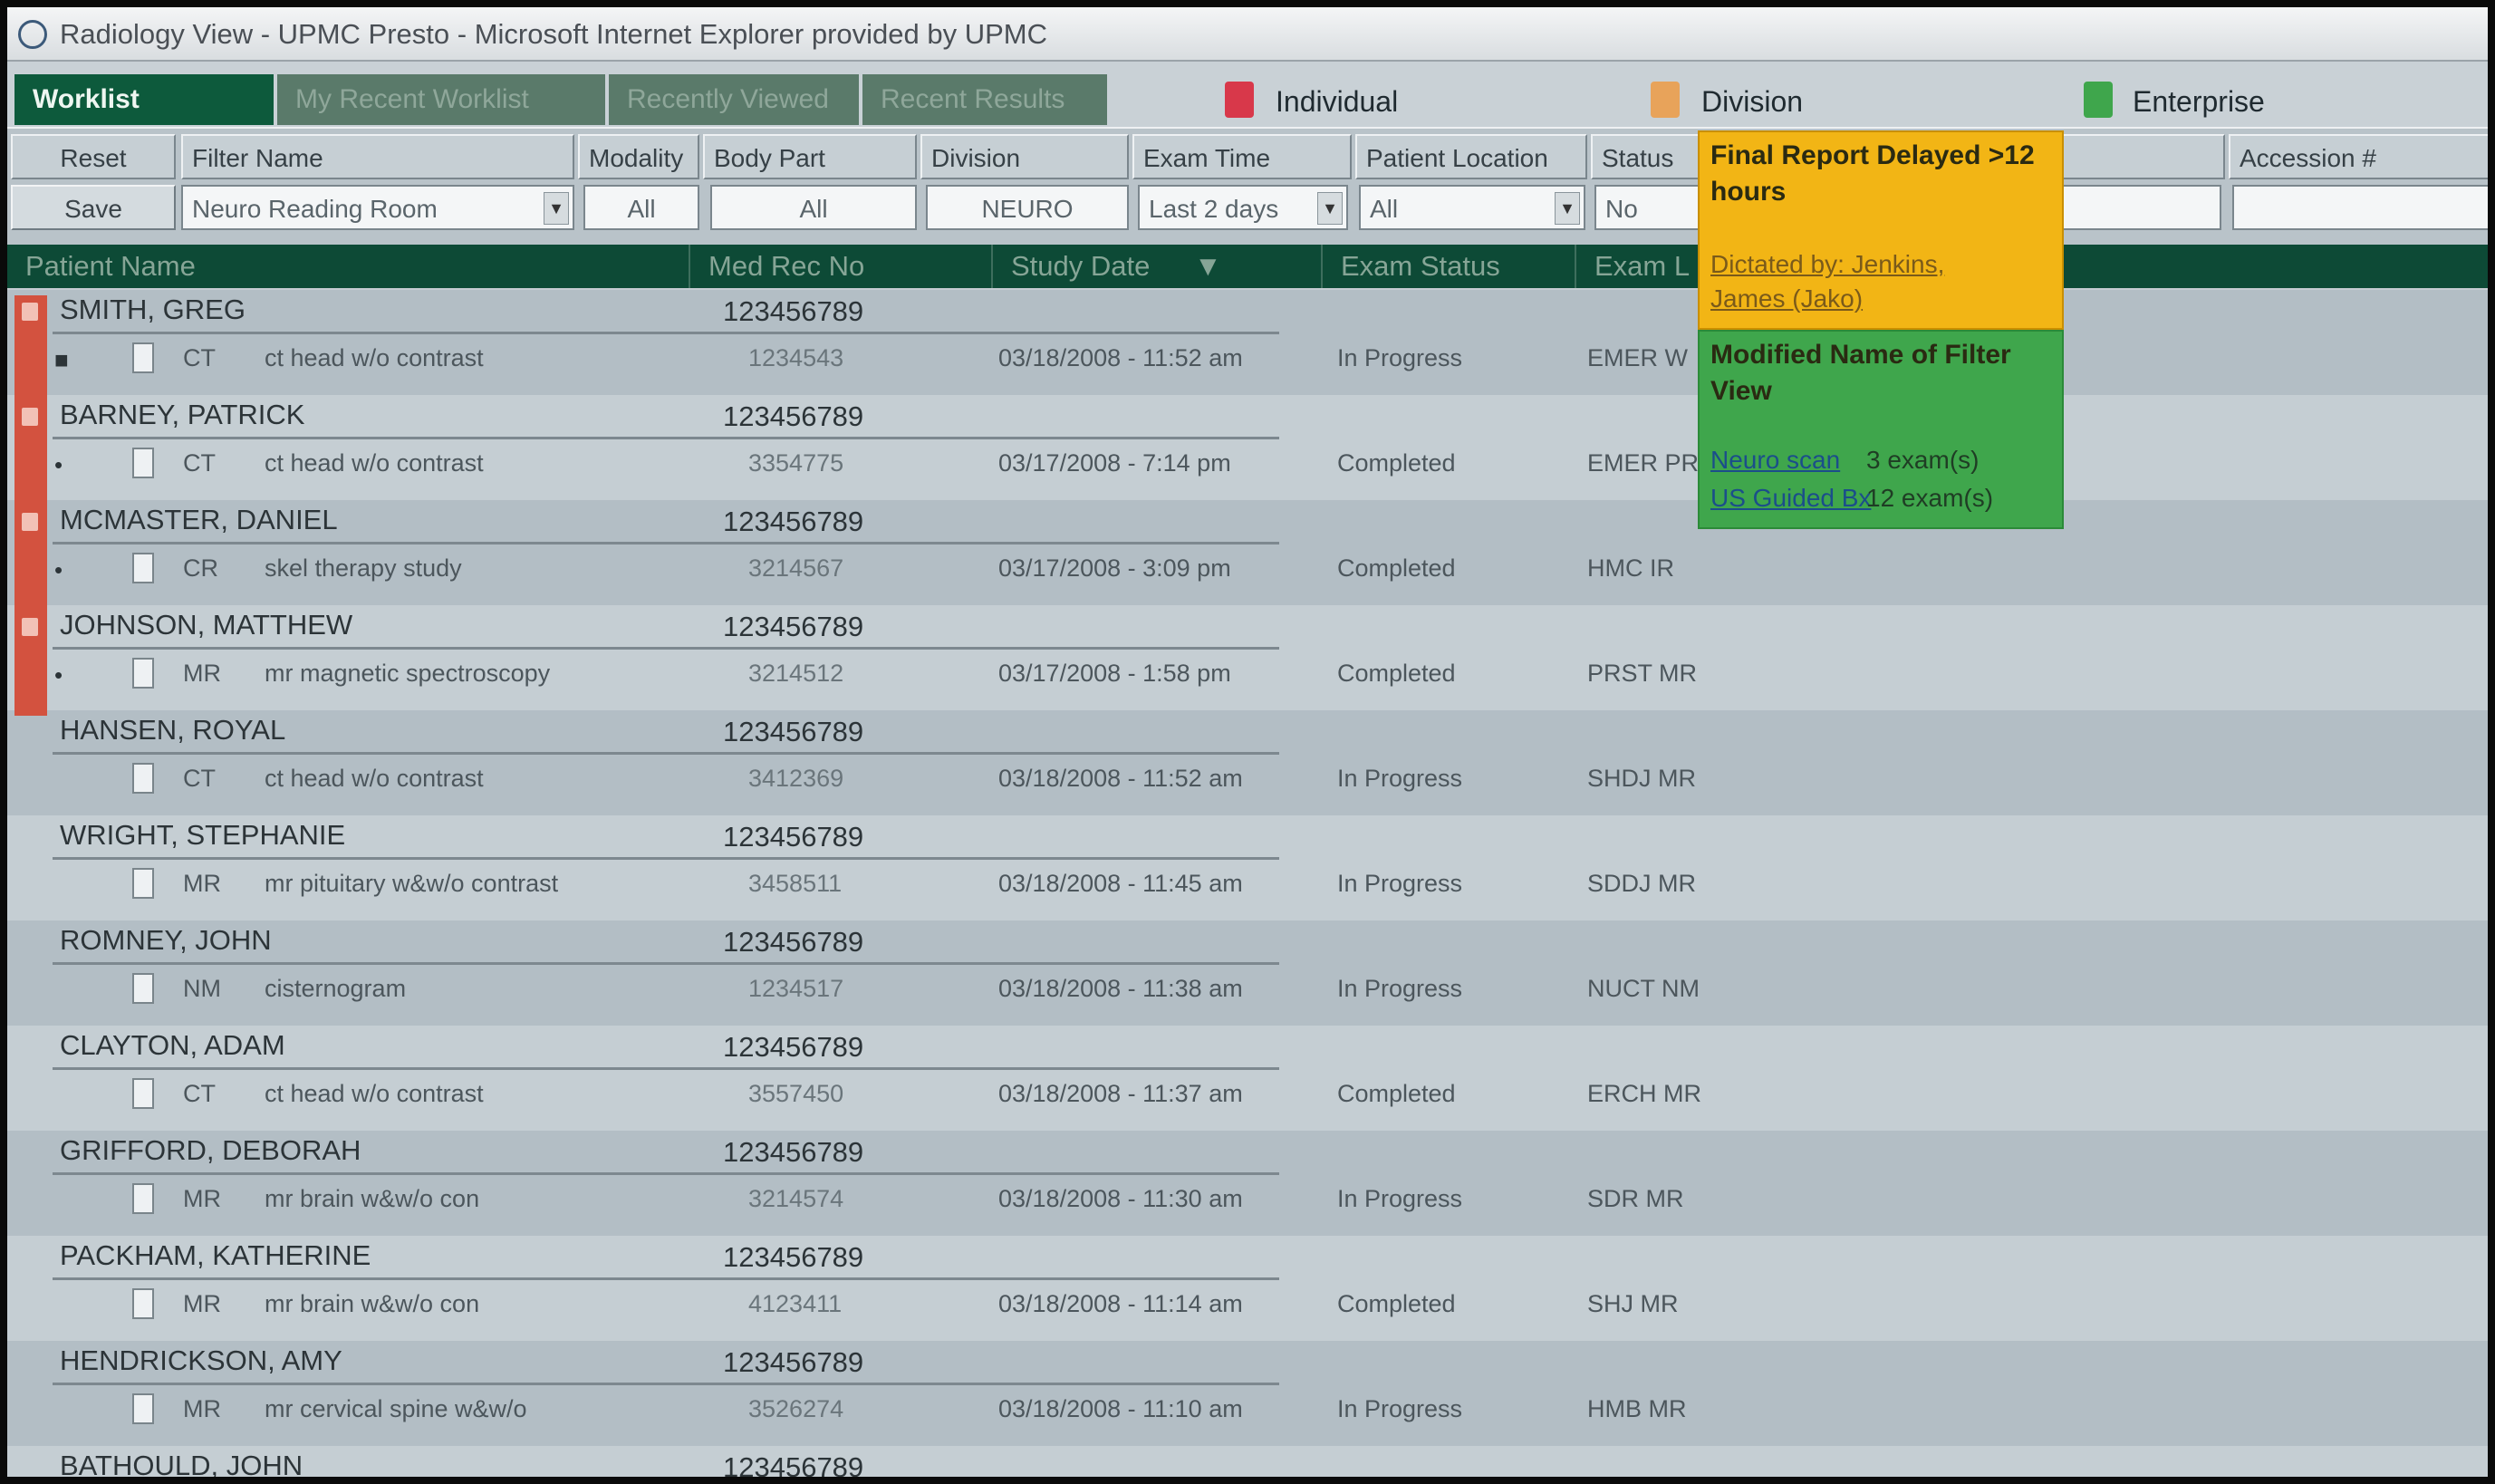 This screenshot has height=1484, width=2495. Describe the element at coordinates (1449, 266) in the screenshot. I see `col-exam-status: Exam Status` at that location.